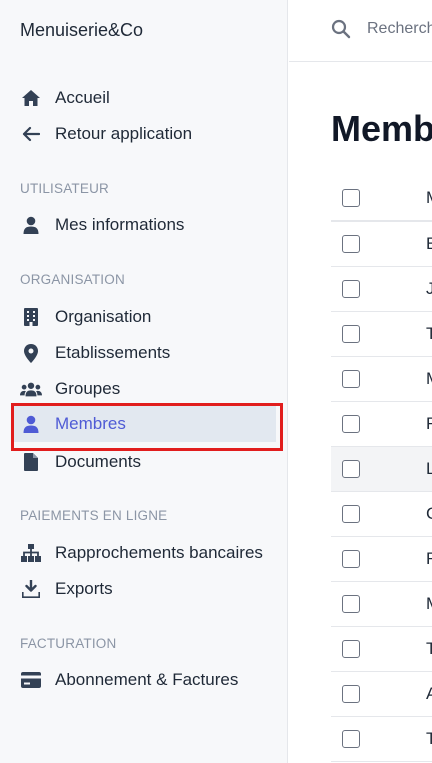 The width and height of the screenshot is (432, 763). I want to click on map-pin-icon, so click(31, 353).